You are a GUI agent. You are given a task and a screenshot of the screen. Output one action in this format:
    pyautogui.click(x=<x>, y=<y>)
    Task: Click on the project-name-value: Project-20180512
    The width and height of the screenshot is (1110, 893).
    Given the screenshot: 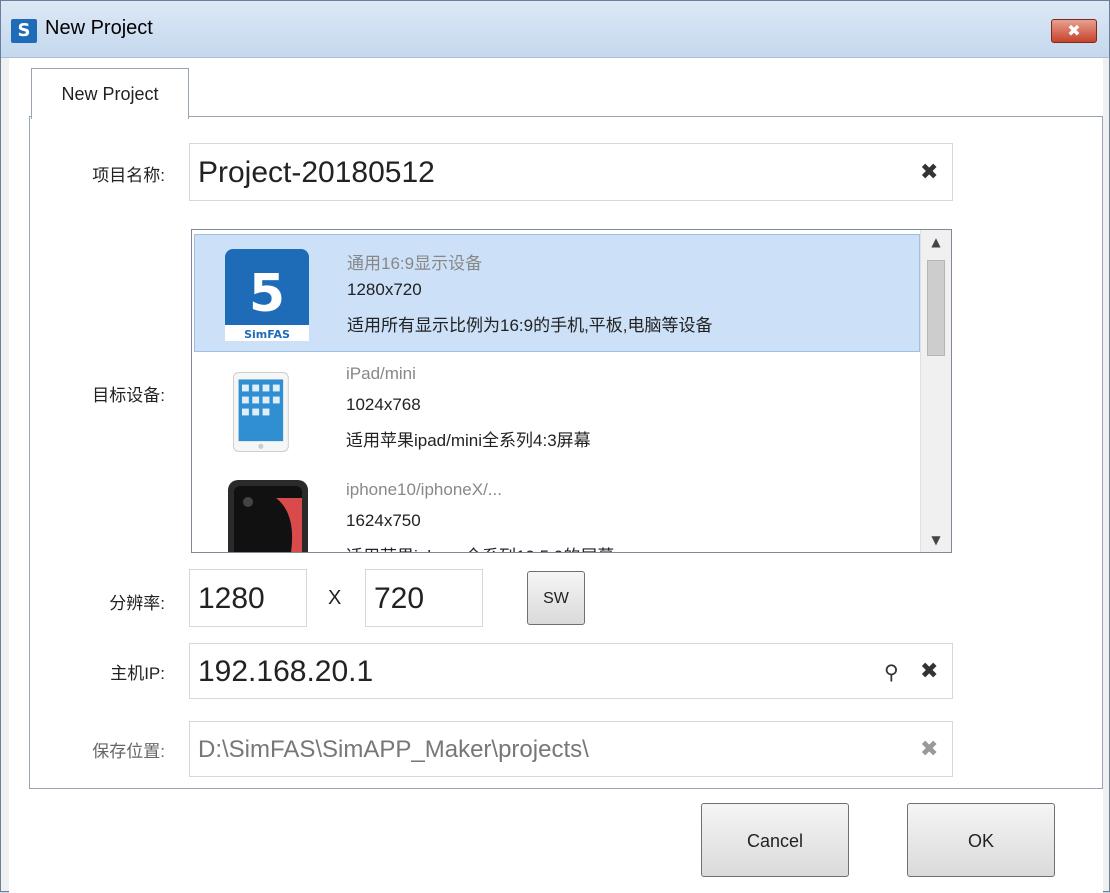 What is the action you would take?
    pyautogui.click(x=316, y=172)
    